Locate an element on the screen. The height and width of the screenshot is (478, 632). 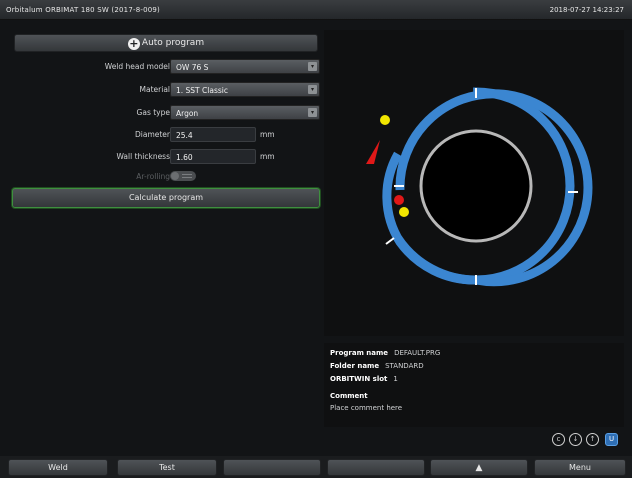
start-marker-icon is located at coordinates (373, 152).